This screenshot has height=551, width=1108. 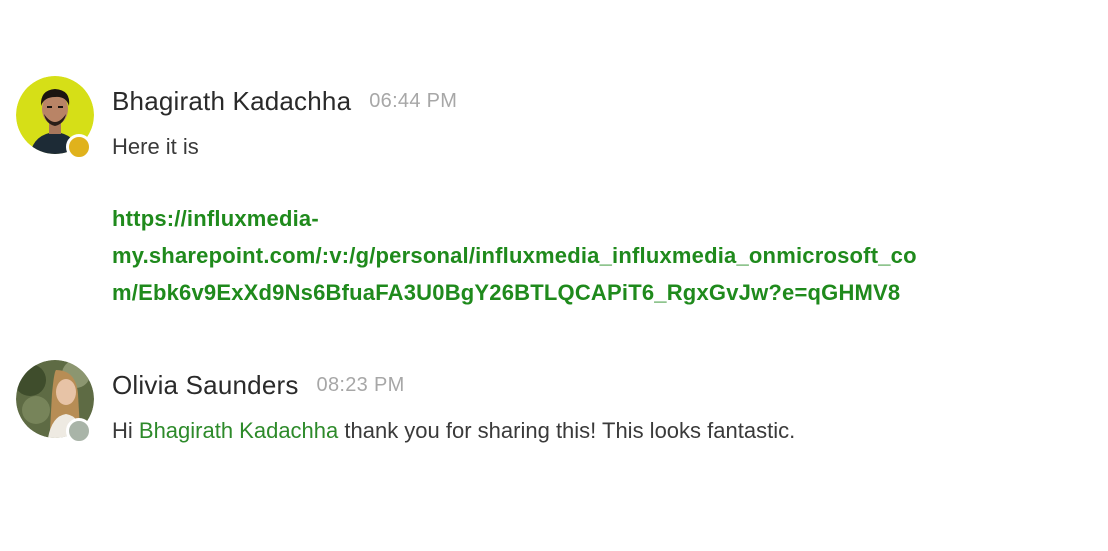 What do you see at coordinates (610, 101) in the screenshot?
I see `message-header: Bhagirath Kadachha 06:44 PM` at bounding box center [610, 101].